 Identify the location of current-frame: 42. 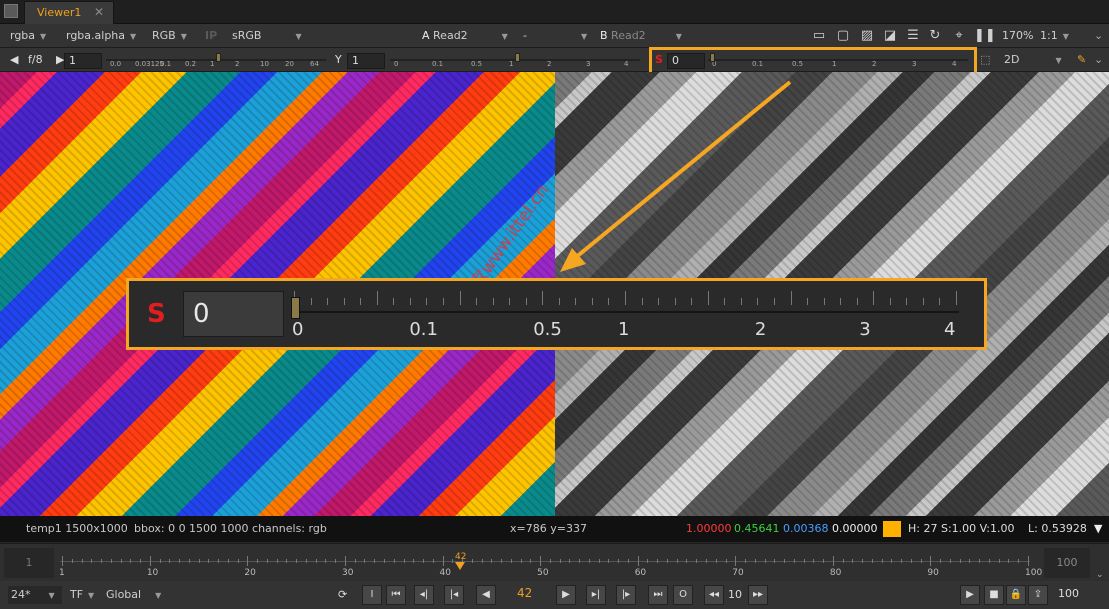
(524, 593).